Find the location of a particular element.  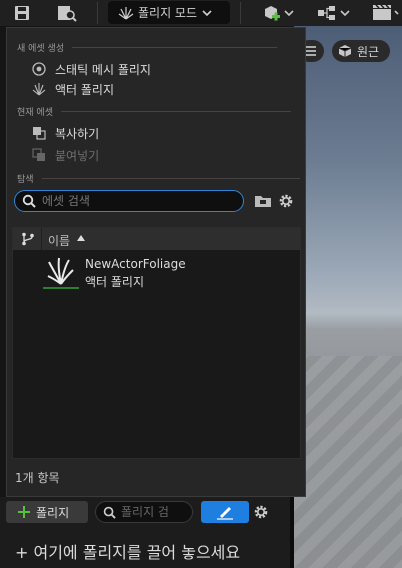

perspective-cube-icon is located at coordinates (345, 51).